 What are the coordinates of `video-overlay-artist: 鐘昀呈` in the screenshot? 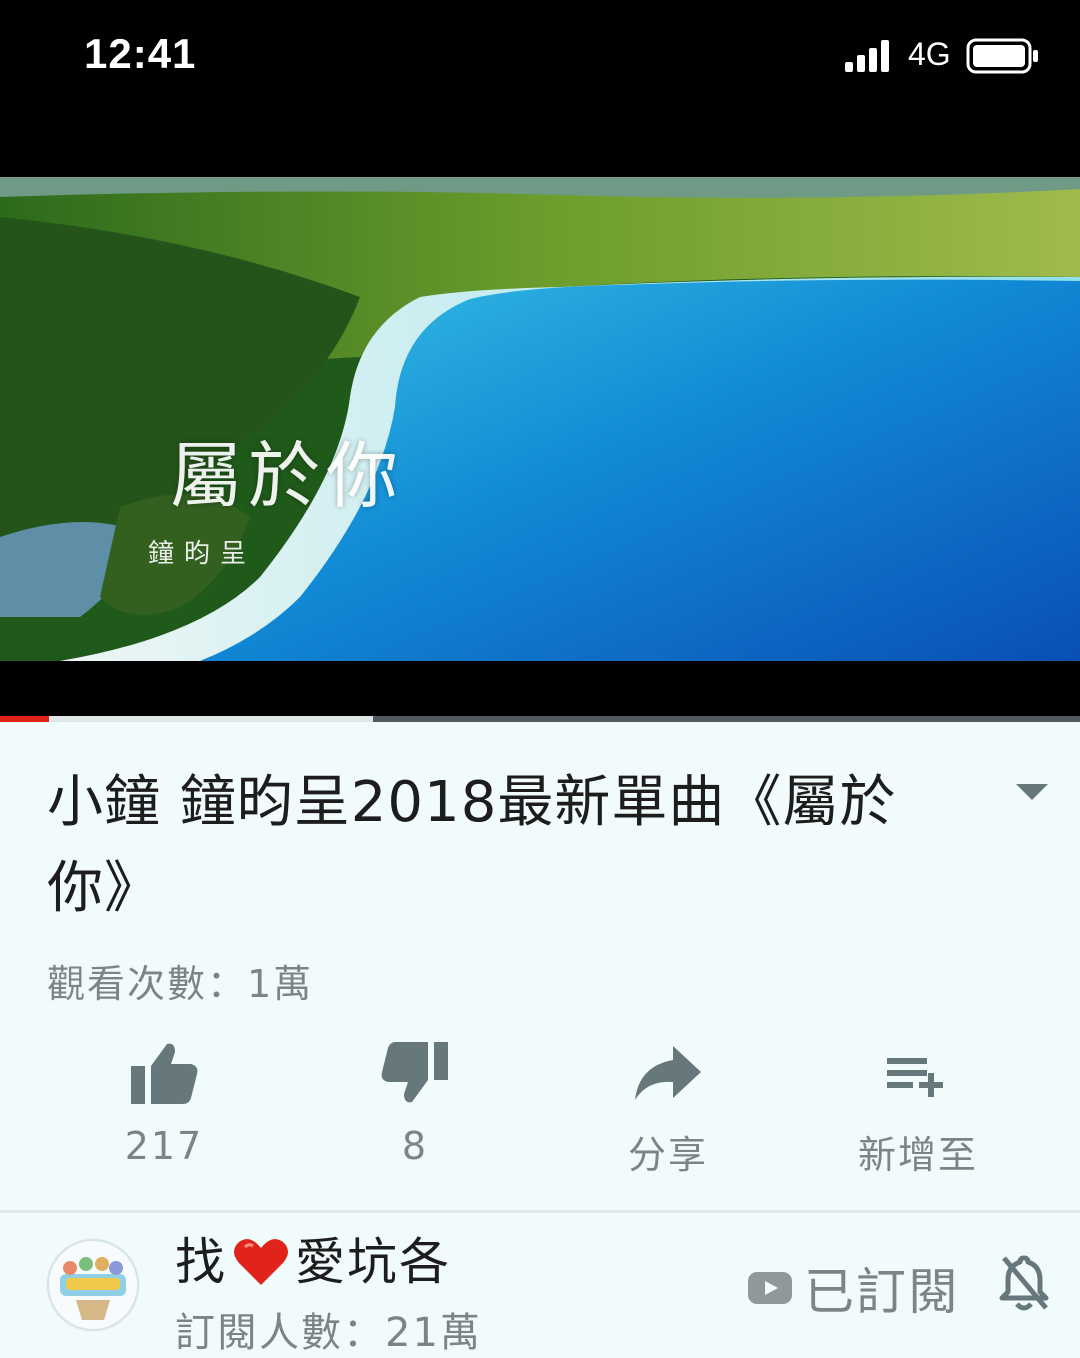 It's located at (202, 554).